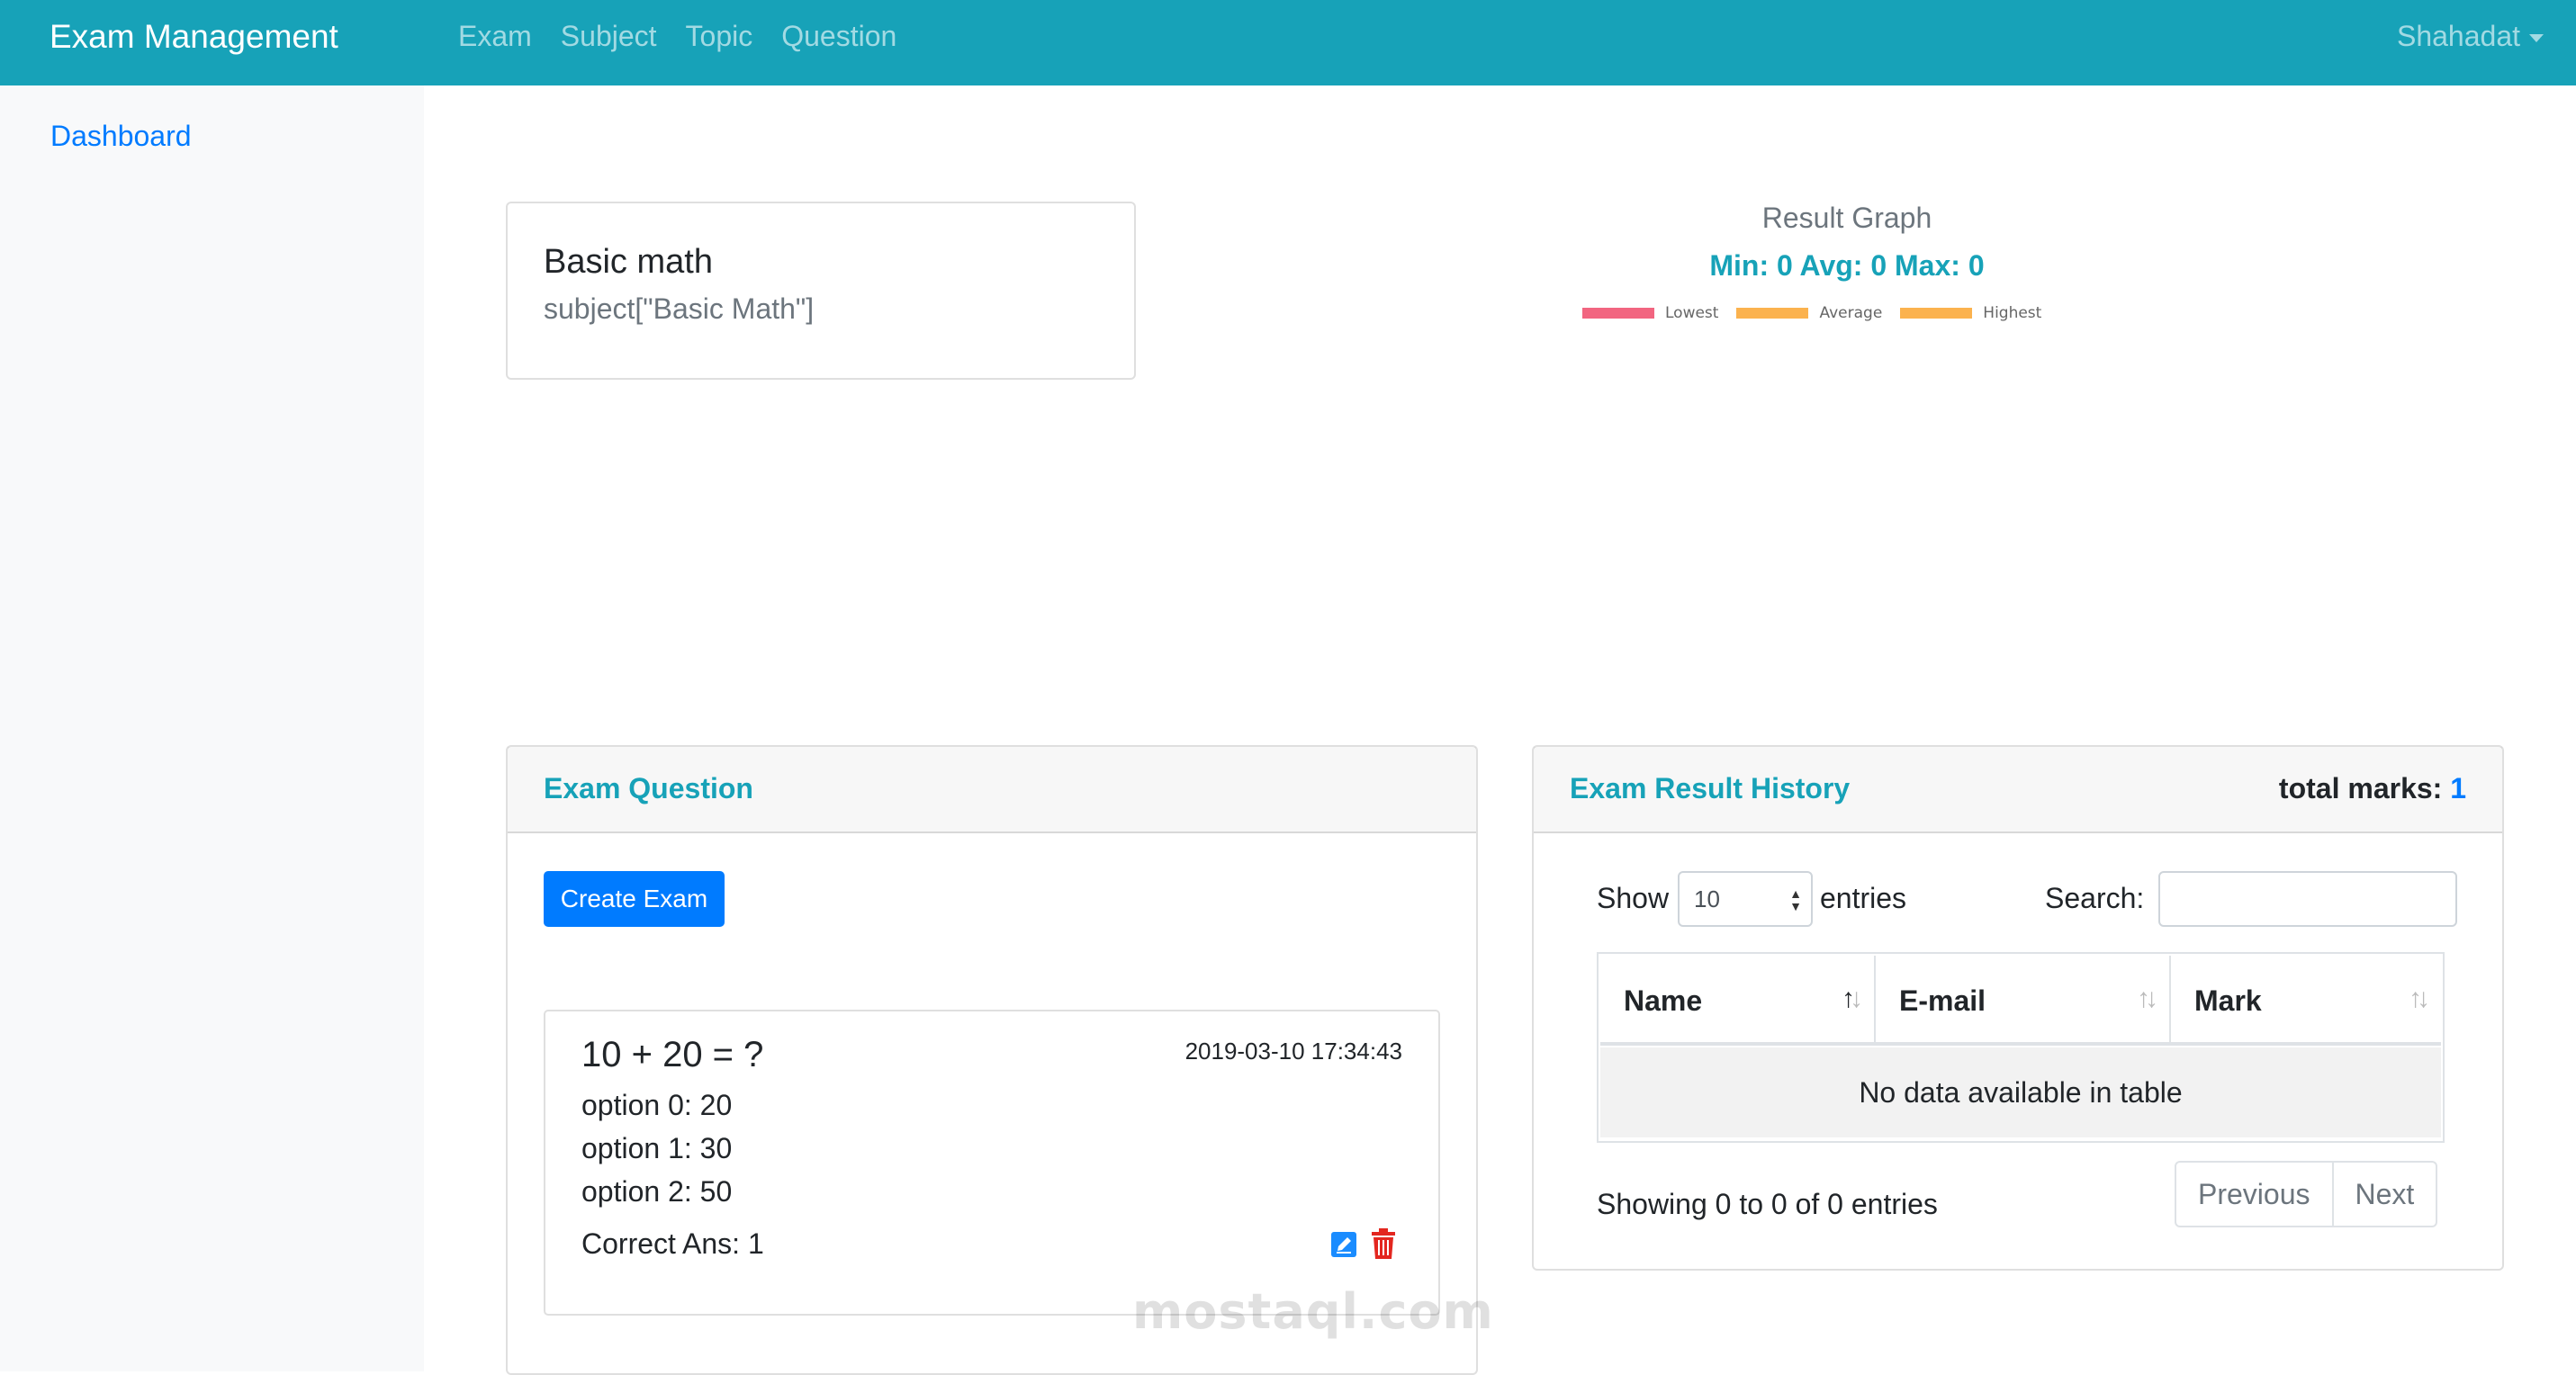  I want to click on edit-icon, so click(1343, 1244).